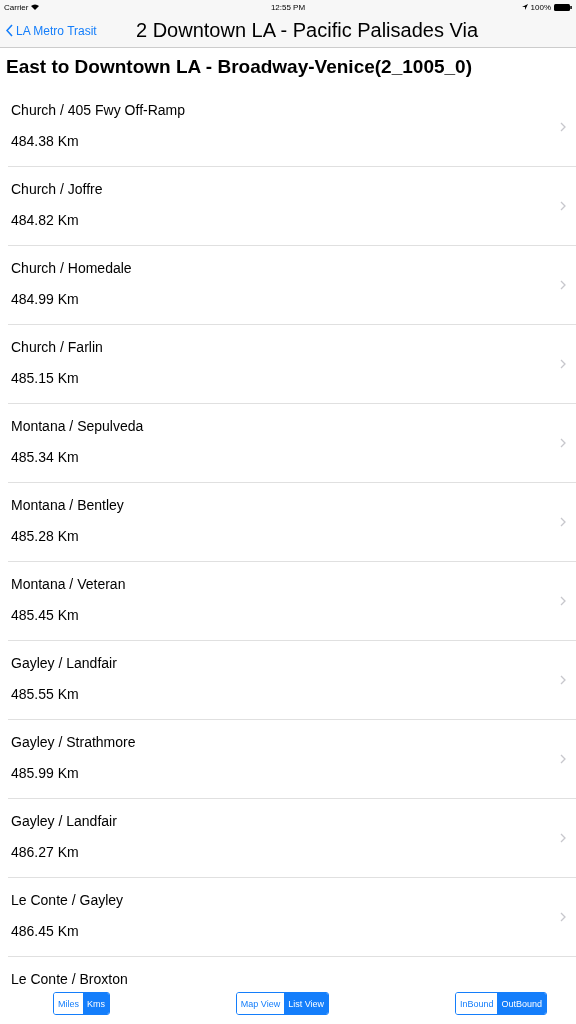 This screenshot has width=576, height=1024. What do you see at coordinates (292, 916) in the screenshot?
I see `stop-row: Le Conte / Gayley 486.45 Km` at bounding box center [292, 916].